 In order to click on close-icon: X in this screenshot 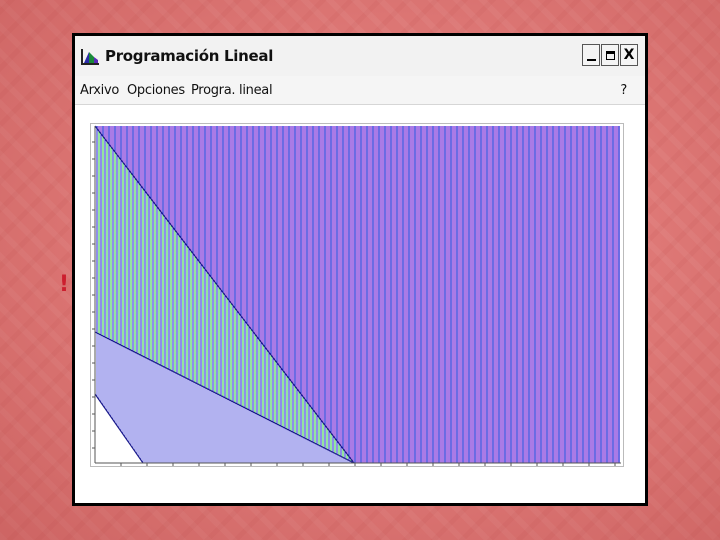, I will do `click(629, 55)`.